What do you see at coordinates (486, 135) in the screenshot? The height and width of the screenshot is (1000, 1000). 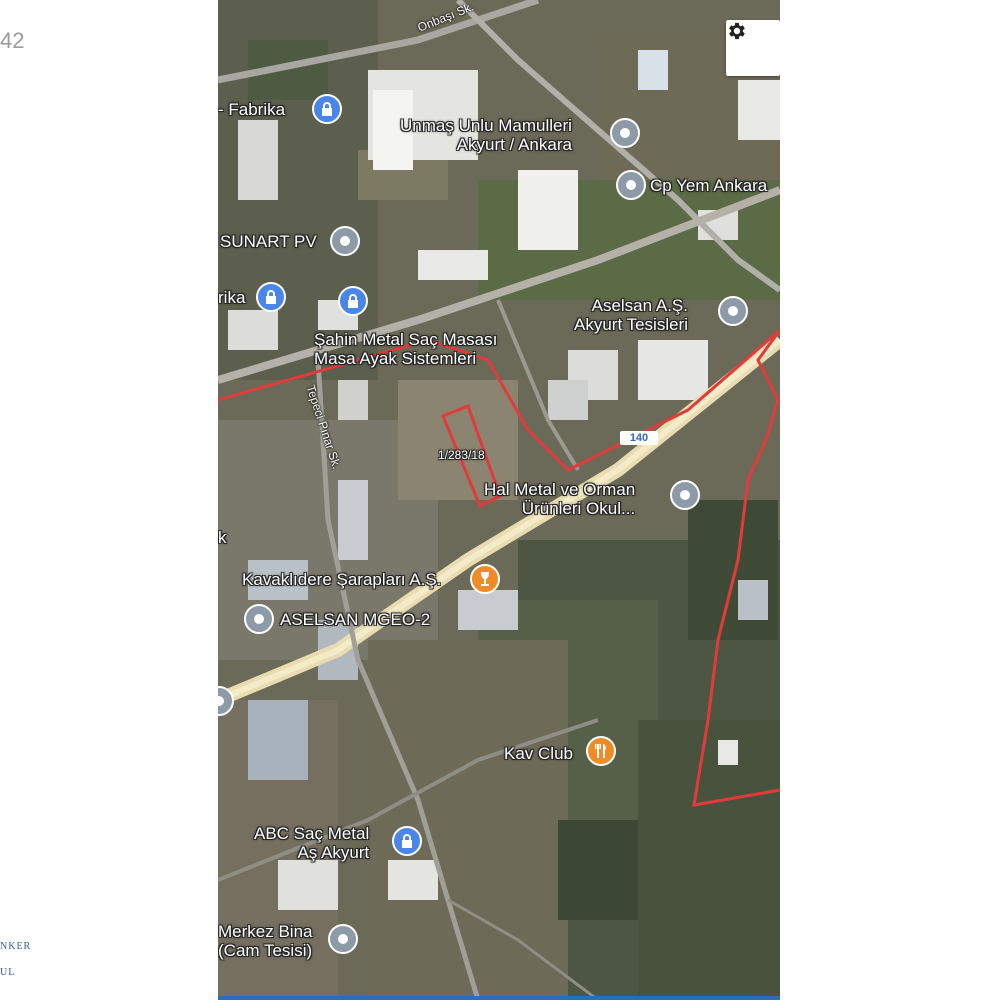 I see `poi-label-unmas: Unmaş Unlu Mamulleri Akyurt / Ankara` at bounding box center [486, 135].